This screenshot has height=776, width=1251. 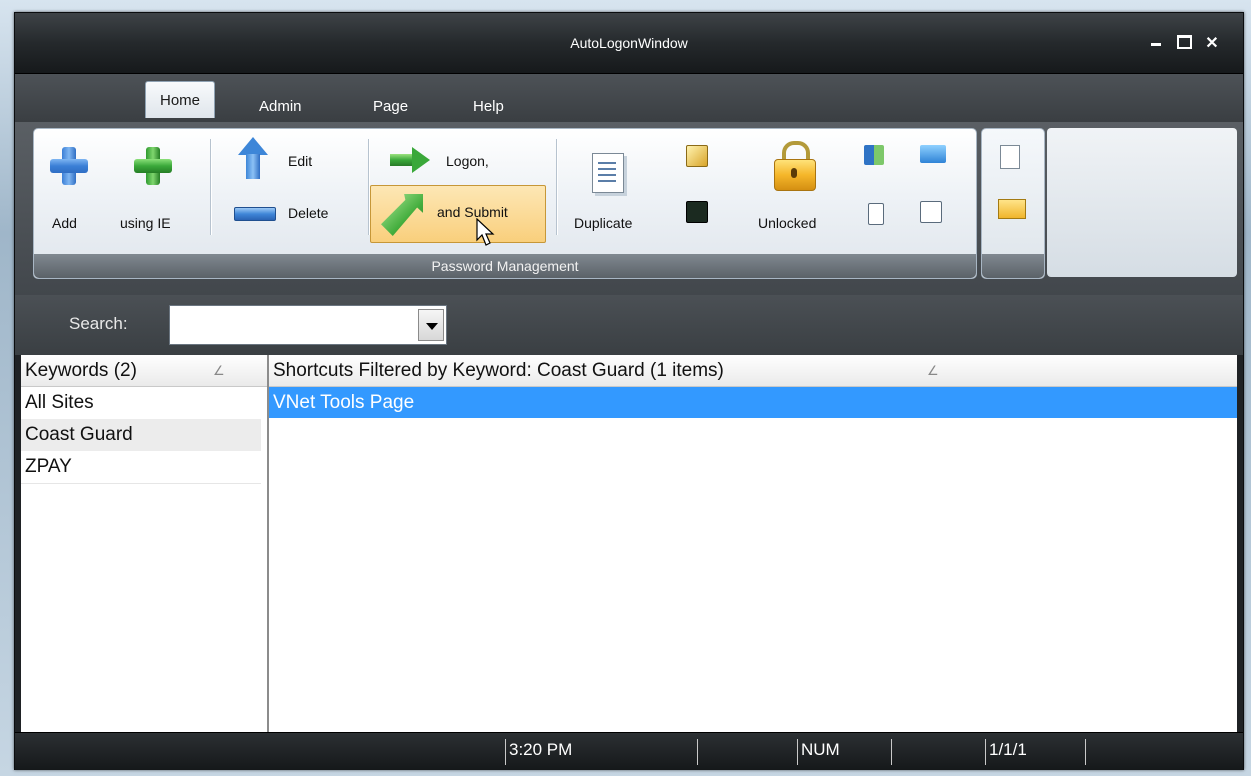 I want to click on minimize-button, so click(x=1156, y=42).